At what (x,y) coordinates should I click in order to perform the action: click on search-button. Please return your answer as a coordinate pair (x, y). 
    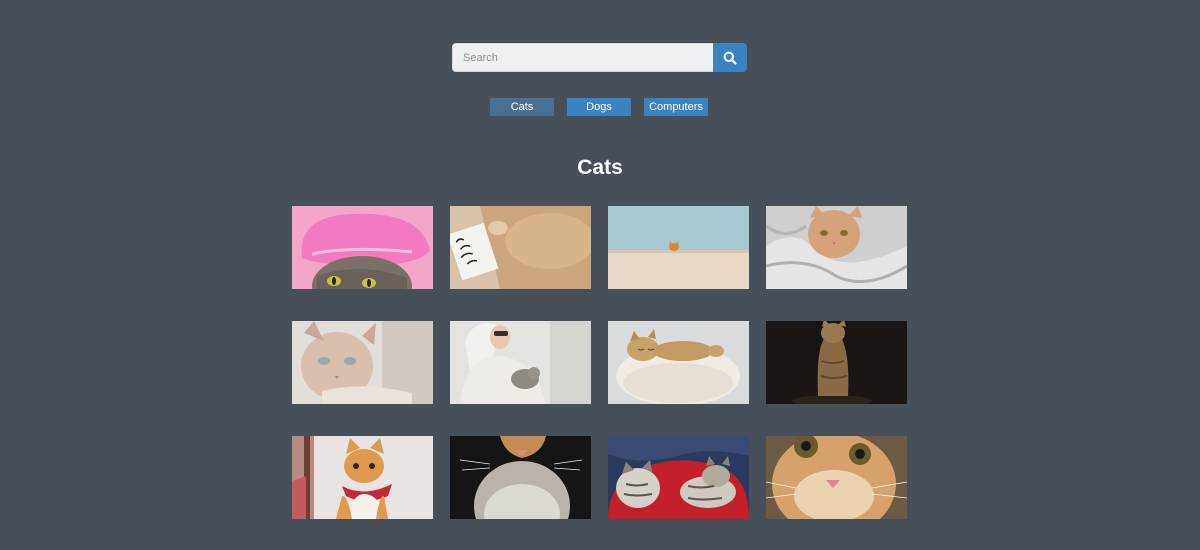
    Looking at the image, I should click on (730, 57).